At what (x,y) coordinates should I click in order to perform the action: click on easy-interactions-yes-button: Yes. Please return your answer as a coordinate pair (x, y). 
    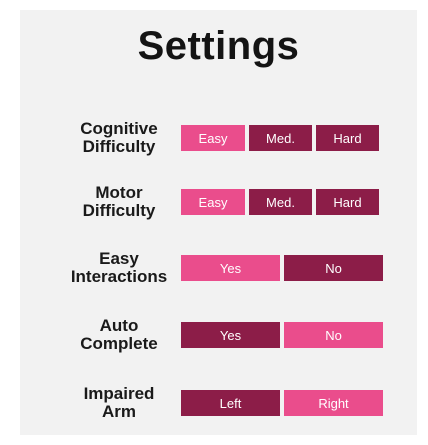
    Looking at the image, I should click on (230, 268).